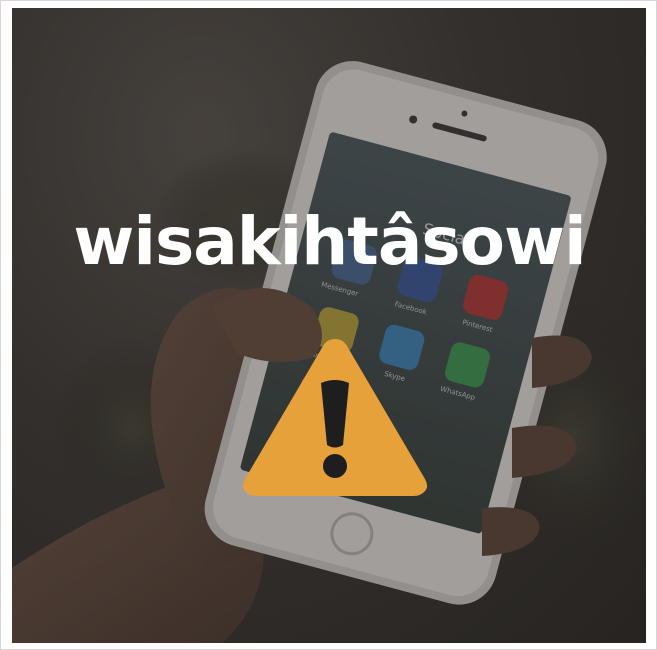 Image resolution: width=657 pixels, height=650 pixels. What do you see at coordinates (335, 466) in the screenshot?
I see `exclamation-dot` at bounding box center [335, 466].